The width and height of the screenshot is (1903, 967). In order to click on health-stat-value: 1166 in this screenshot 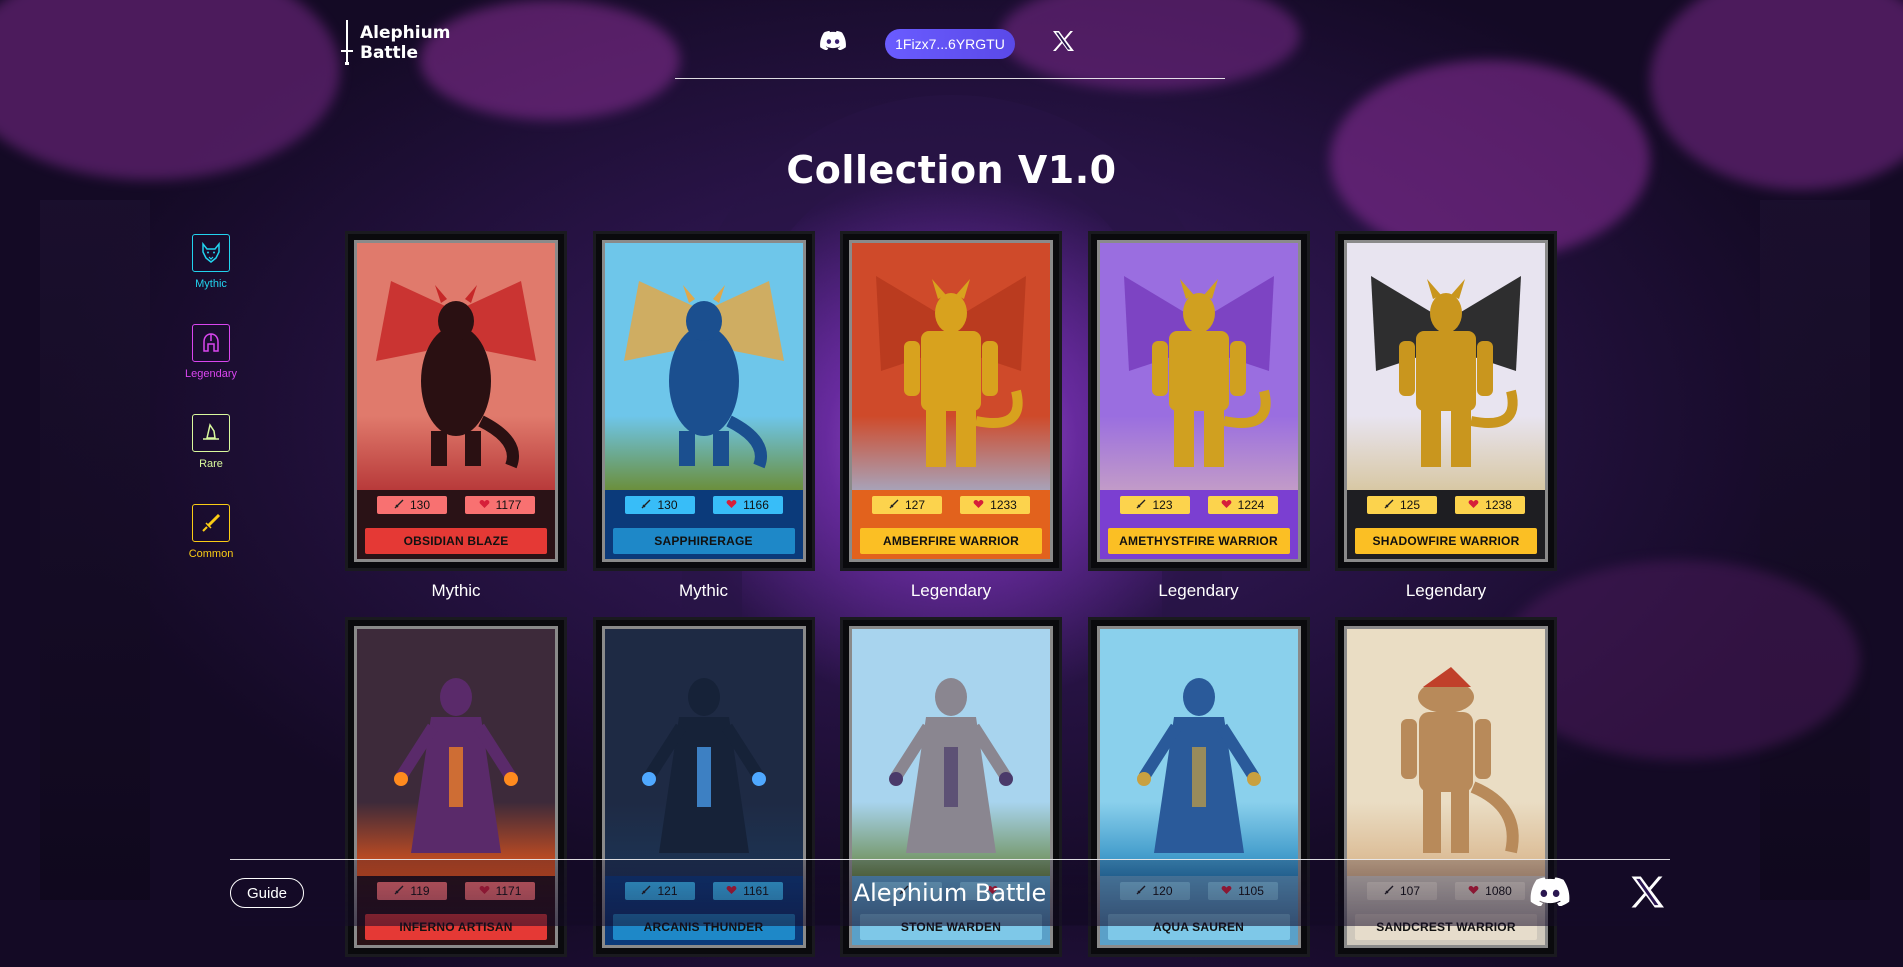, I will do `click(756, 505)`.